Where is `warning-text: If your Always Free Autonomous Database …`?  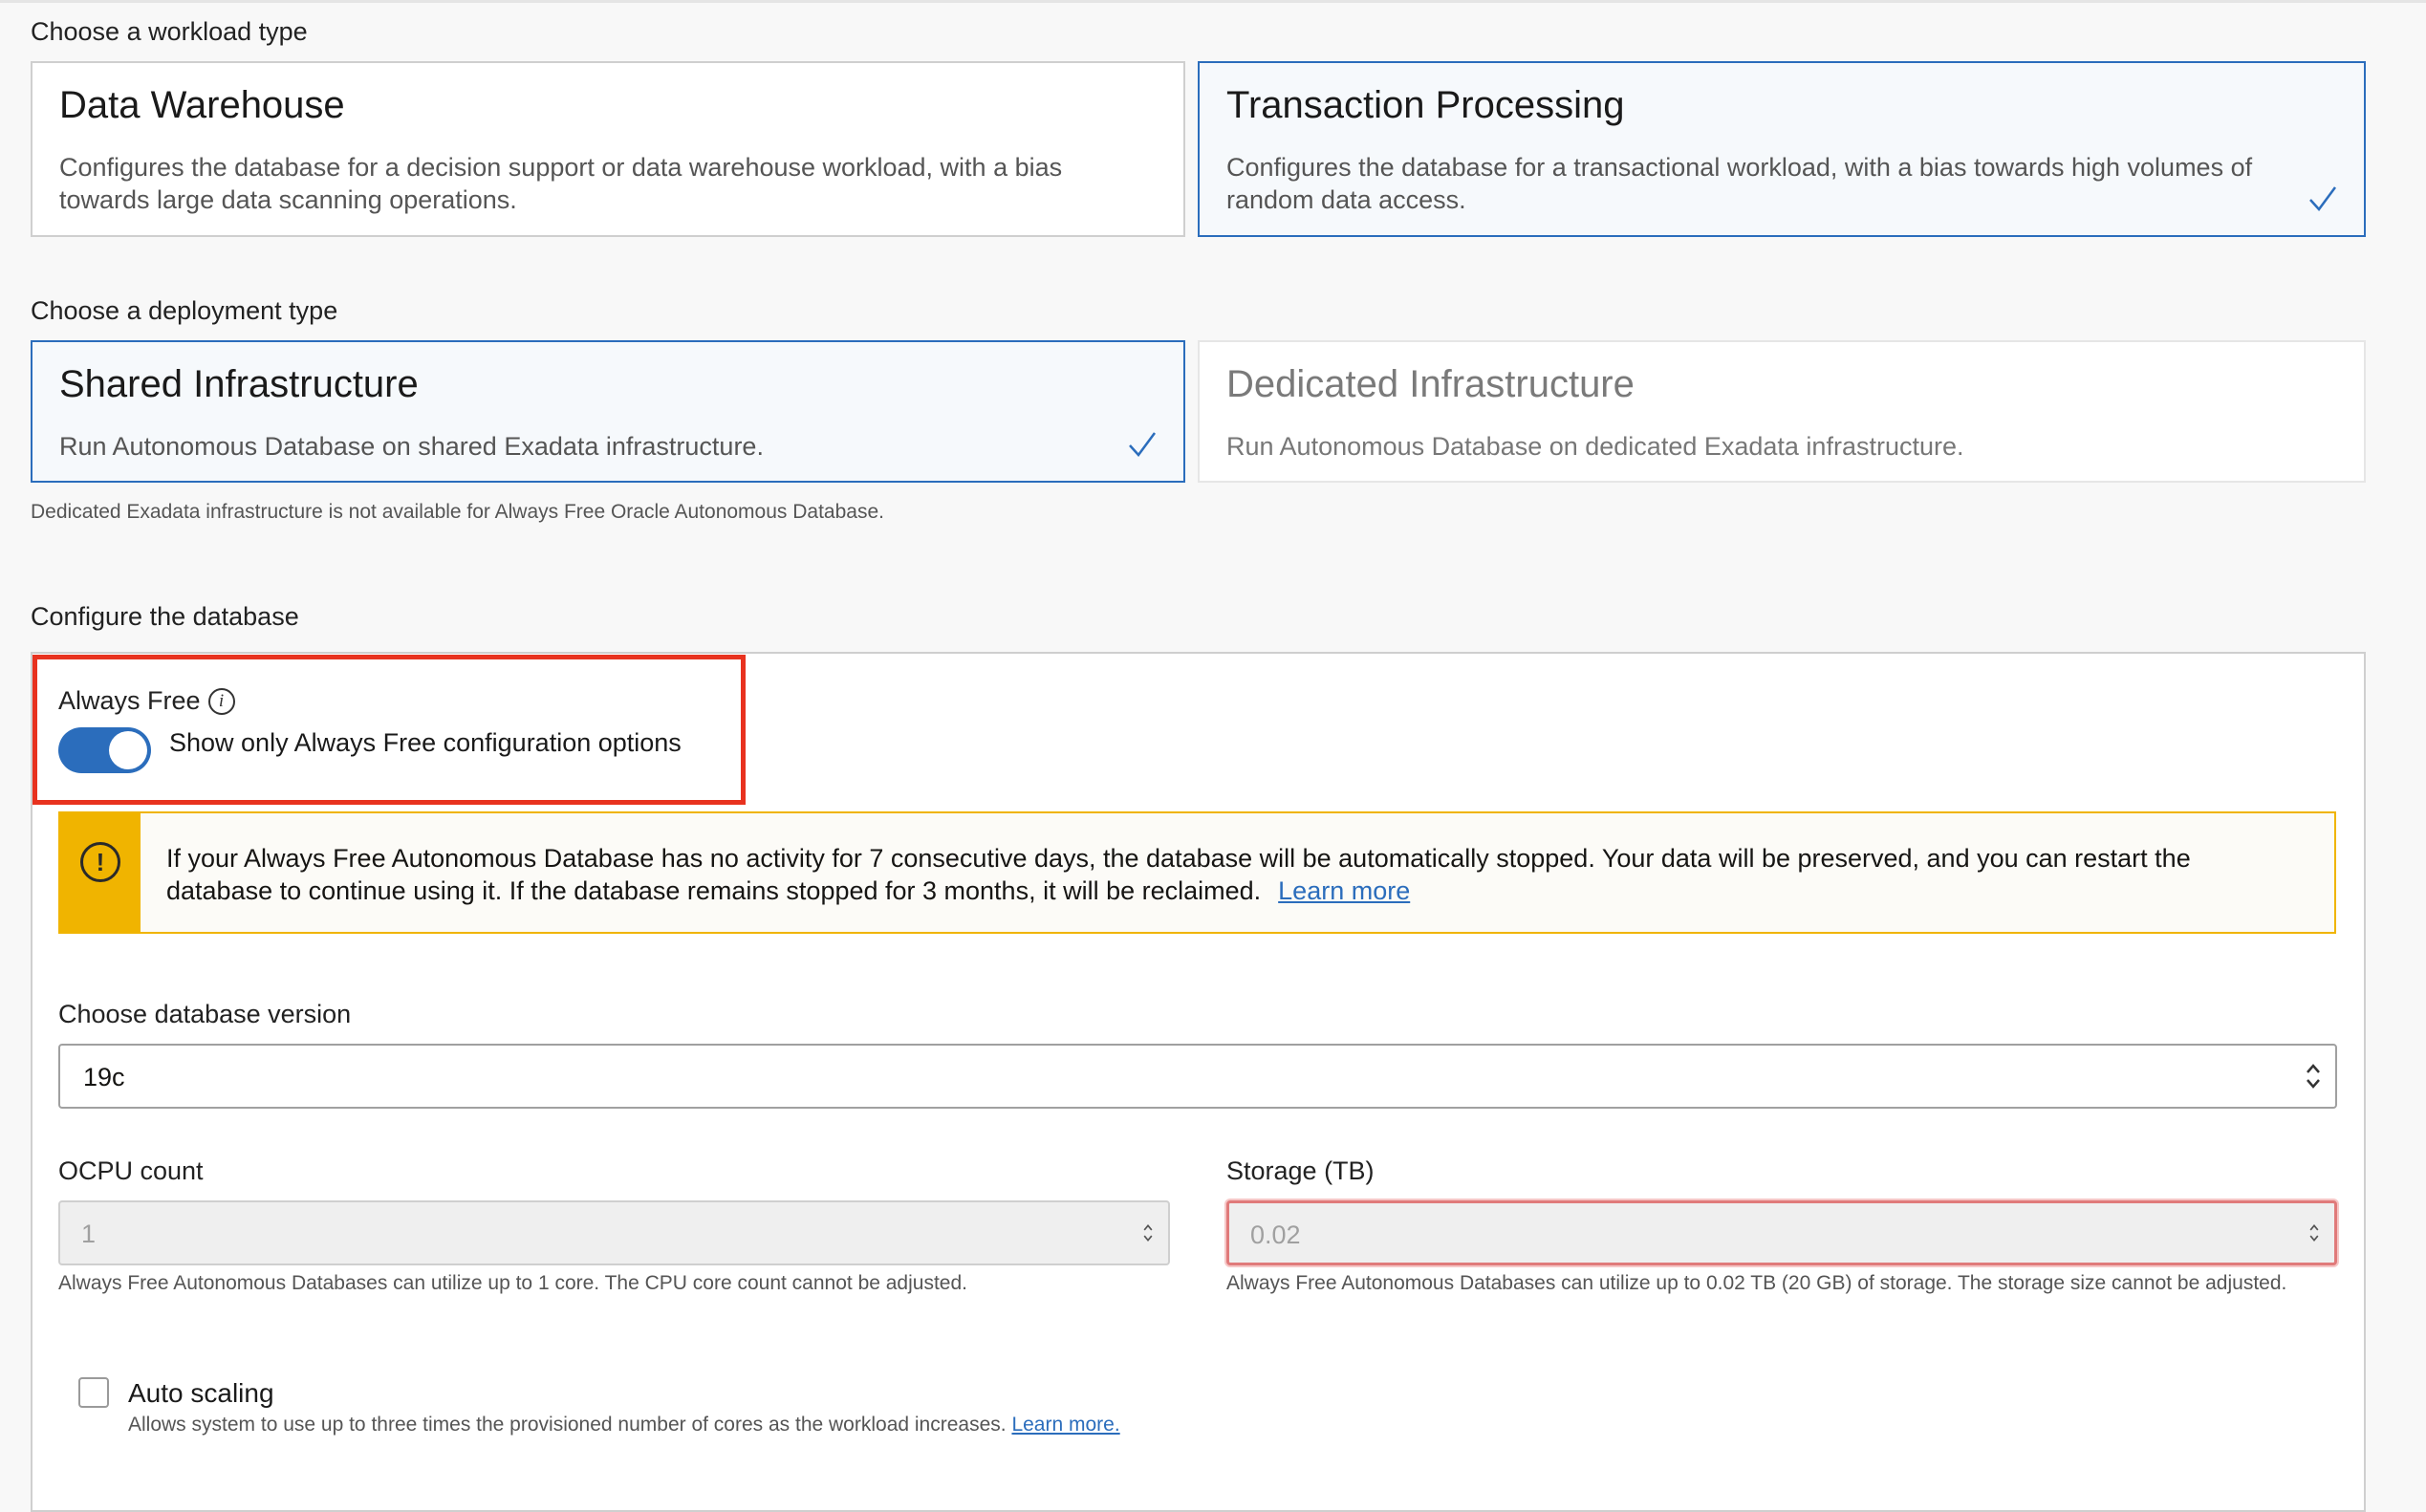
warning-text: If your Always Free Autonomous Database … is located at coordinates (1231, 874).